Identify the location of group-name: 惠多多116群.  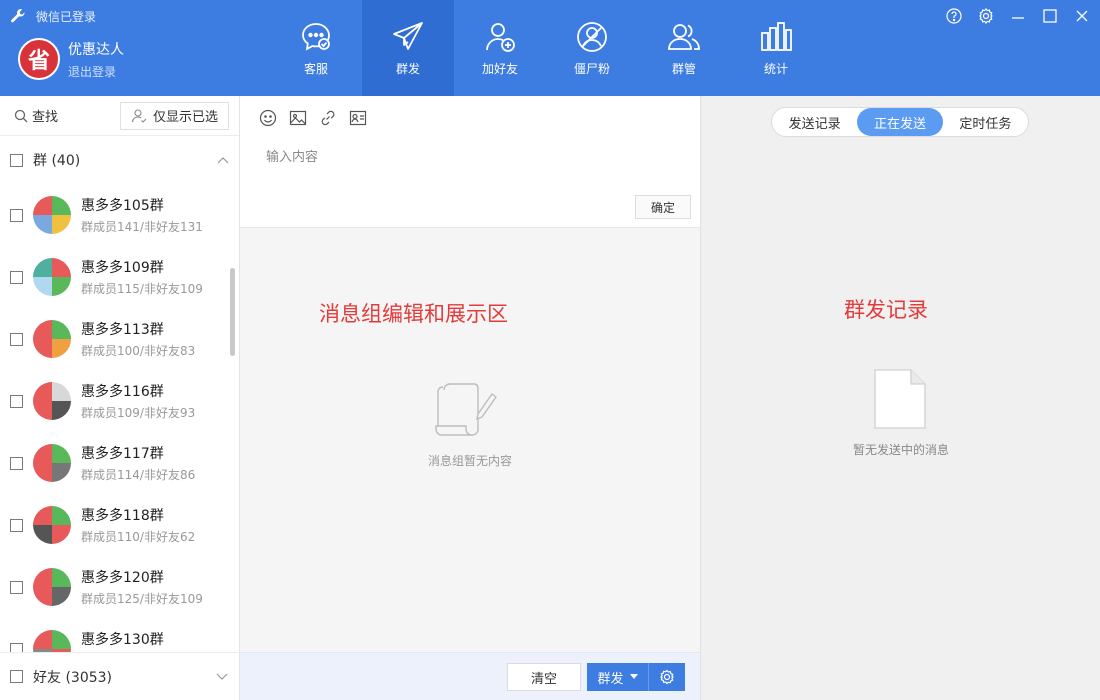
(122, 392).